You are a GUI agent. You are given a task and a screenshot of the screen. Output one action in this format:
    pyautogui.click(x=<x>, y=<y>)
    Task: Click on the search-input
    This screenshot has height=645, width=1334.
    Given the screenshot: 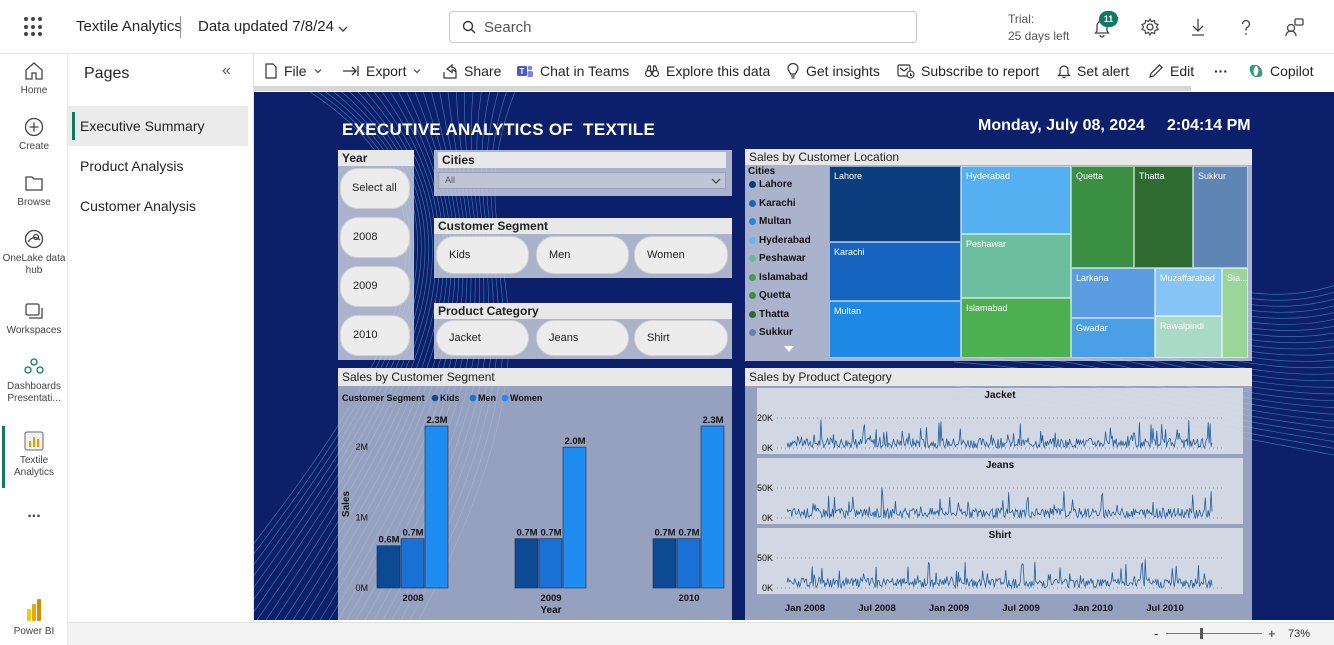 What is the action you would take?
    pyautogui.click(x=694, y=27)
    